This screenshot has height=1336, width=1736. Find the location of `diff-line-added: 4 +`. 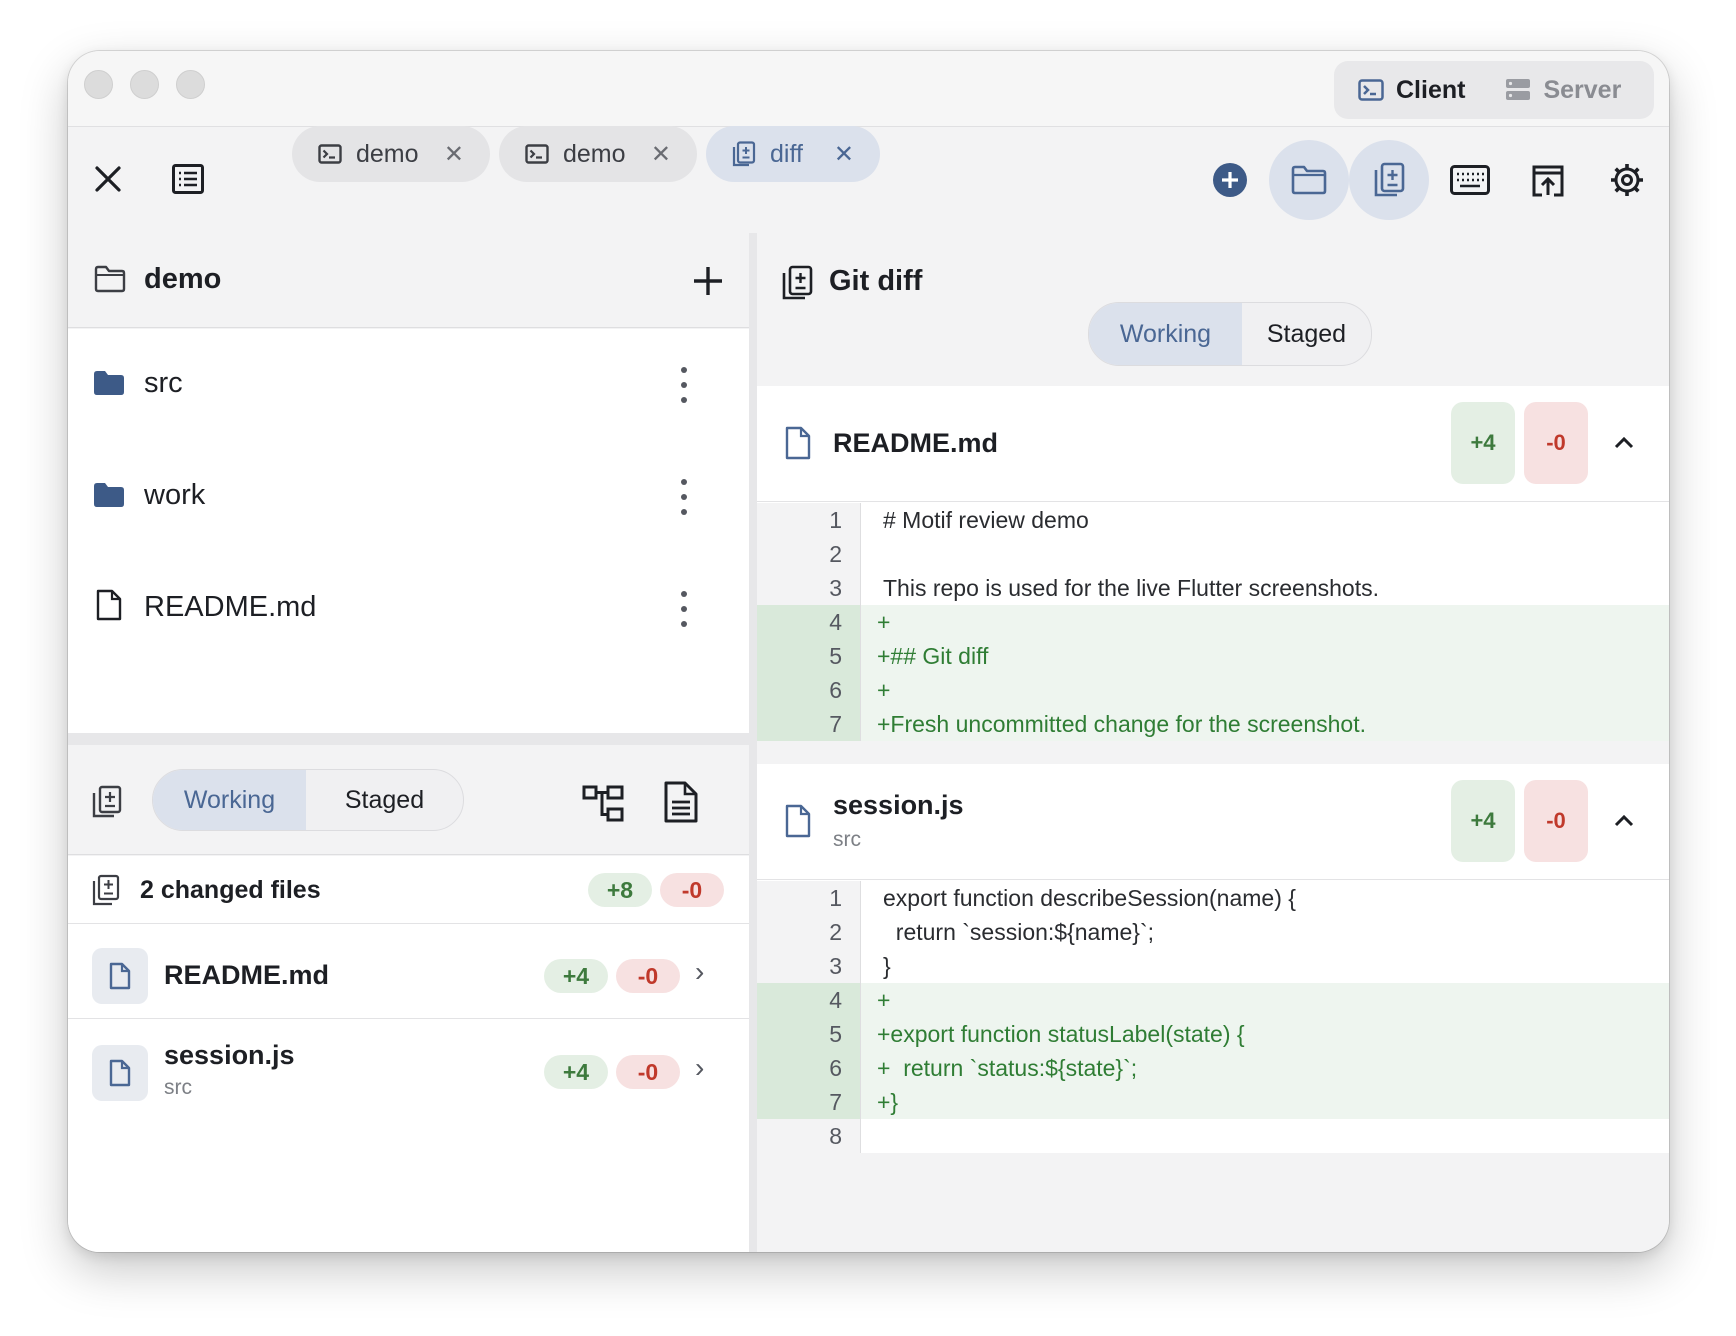

diff-line-added: 4 + is located at coordinates (1213, 622).